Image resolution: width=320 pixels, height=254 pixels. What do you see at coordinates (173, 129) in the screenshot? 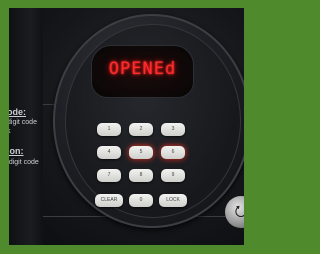
I see `key-3: 3` at bounding box center [173, 129].